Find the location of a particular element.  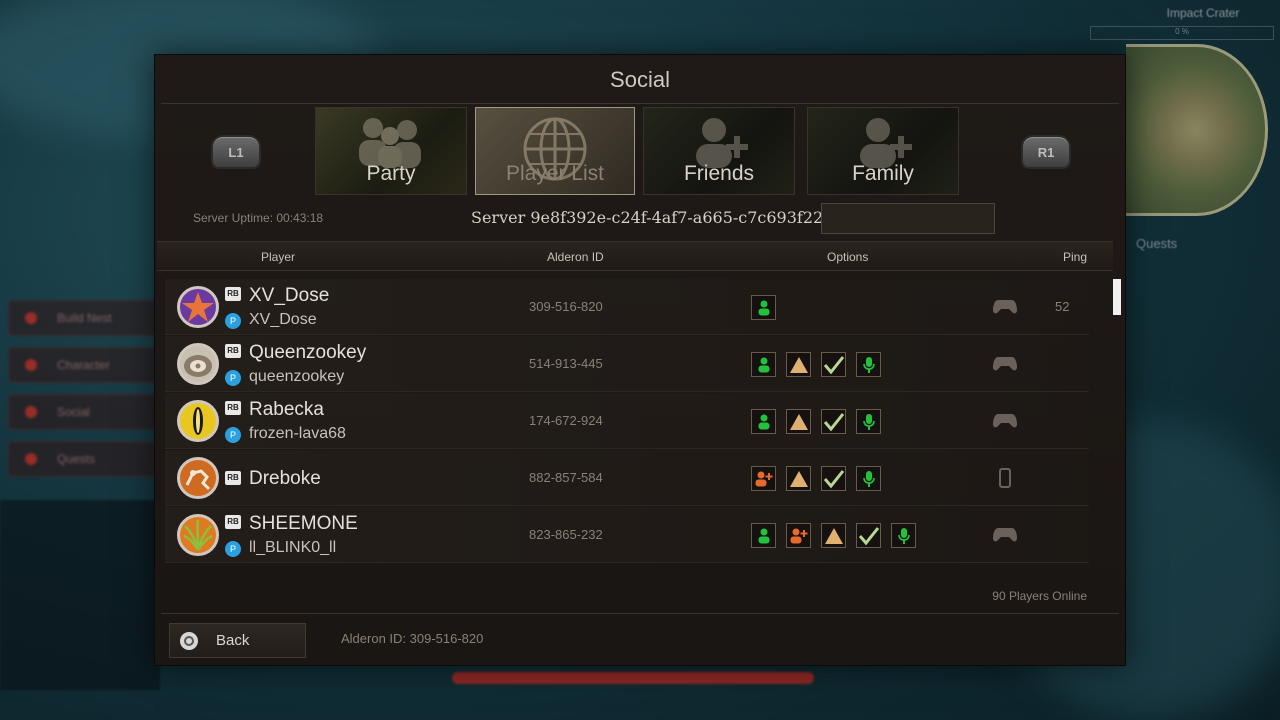

player-name: SHEEMONE is located at coordinates (303, 523).